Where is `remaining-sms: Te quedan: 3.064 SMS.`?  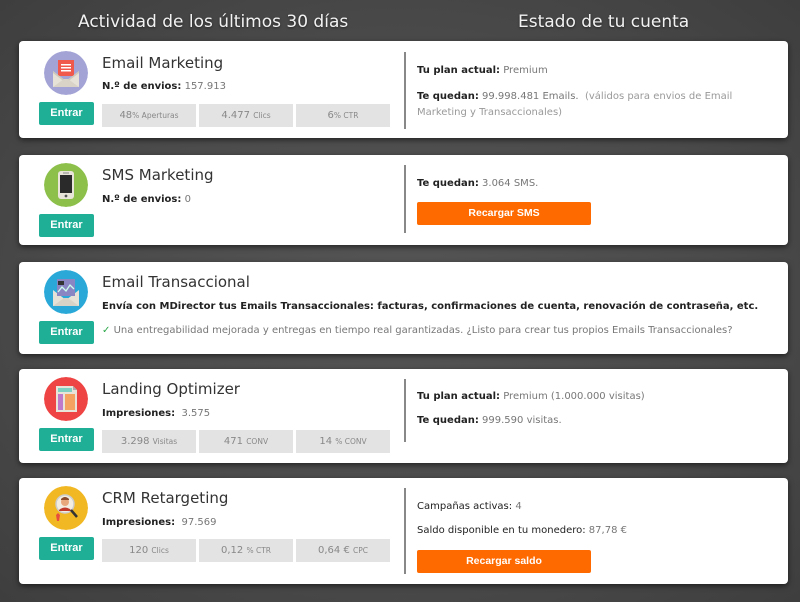
remaining-sms: Te quedan: 3.064 SMS. is located at coordinates (478, 183).